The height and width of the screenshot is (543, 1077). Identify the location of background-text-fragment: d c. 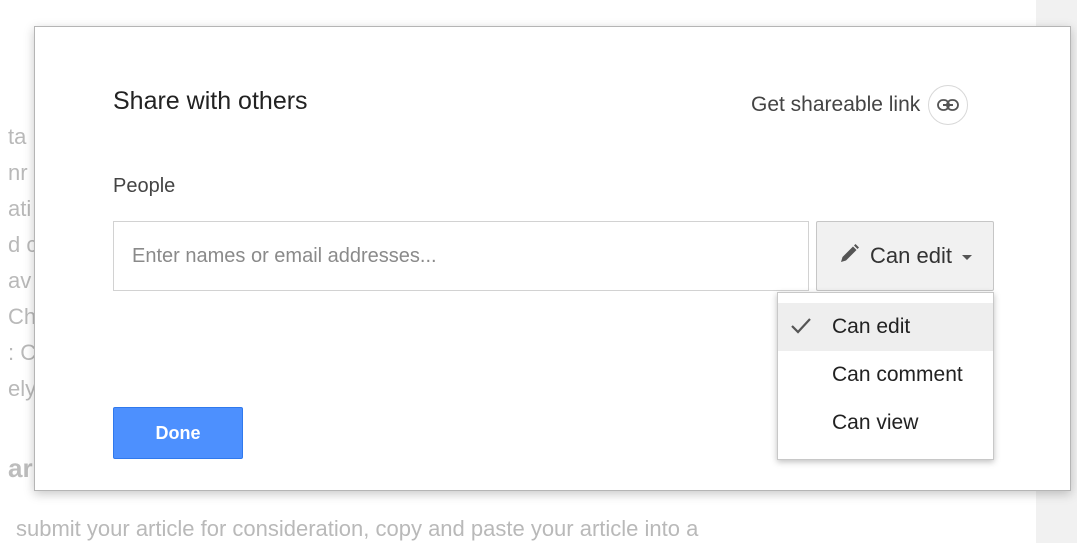
(23, 244).